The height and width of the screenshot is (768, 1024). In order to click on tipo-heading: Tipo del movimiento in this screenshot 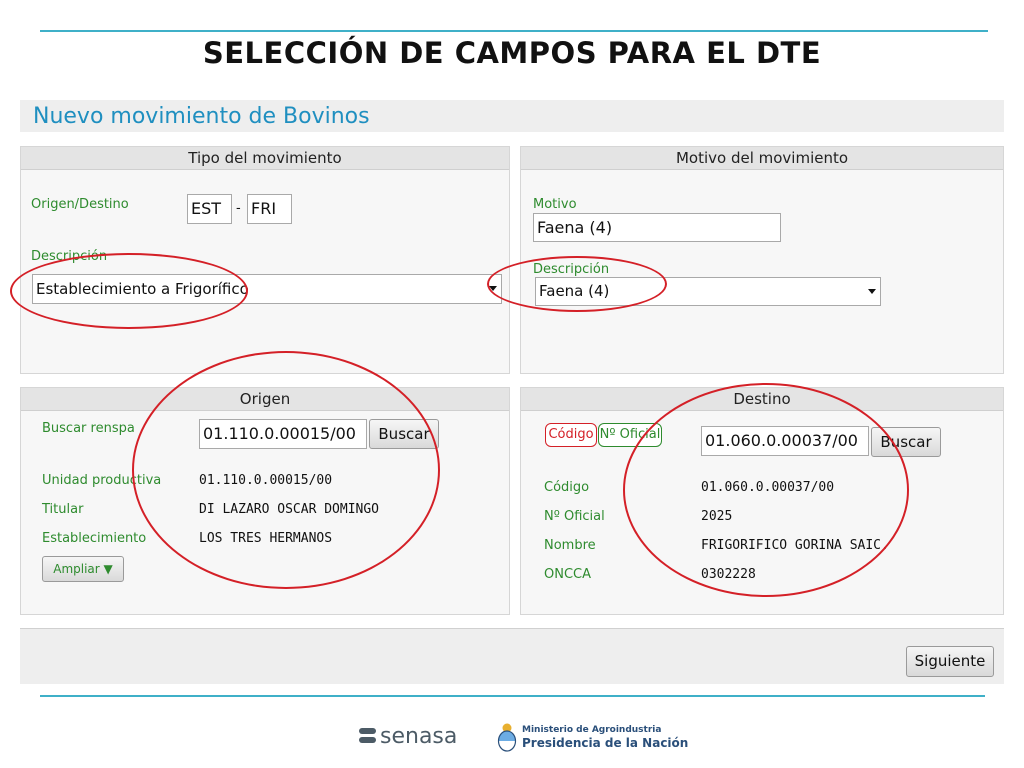, I will do `click(265, 158)`.